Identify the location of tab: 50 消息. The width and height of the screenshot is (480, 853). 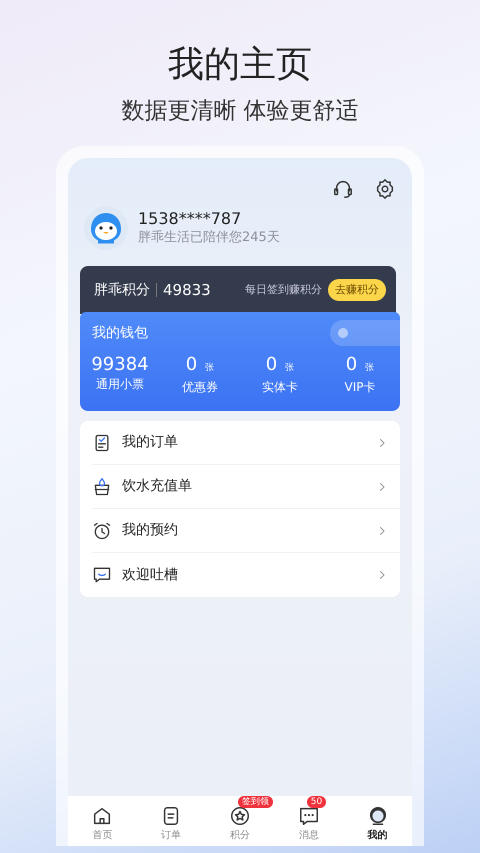
(309, 821).